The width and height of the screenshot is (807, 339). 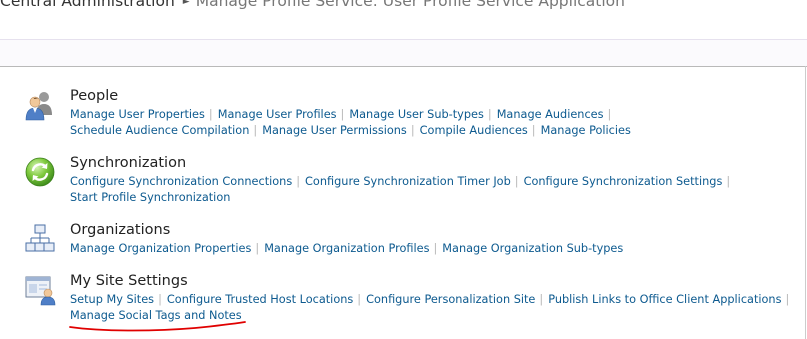 What do you see at coordinates (156, 315) in the screenshot?
I see `link-manage-social-tags-and-notes: Manage Social Tags and Notes` at bounding box center [156, 315].